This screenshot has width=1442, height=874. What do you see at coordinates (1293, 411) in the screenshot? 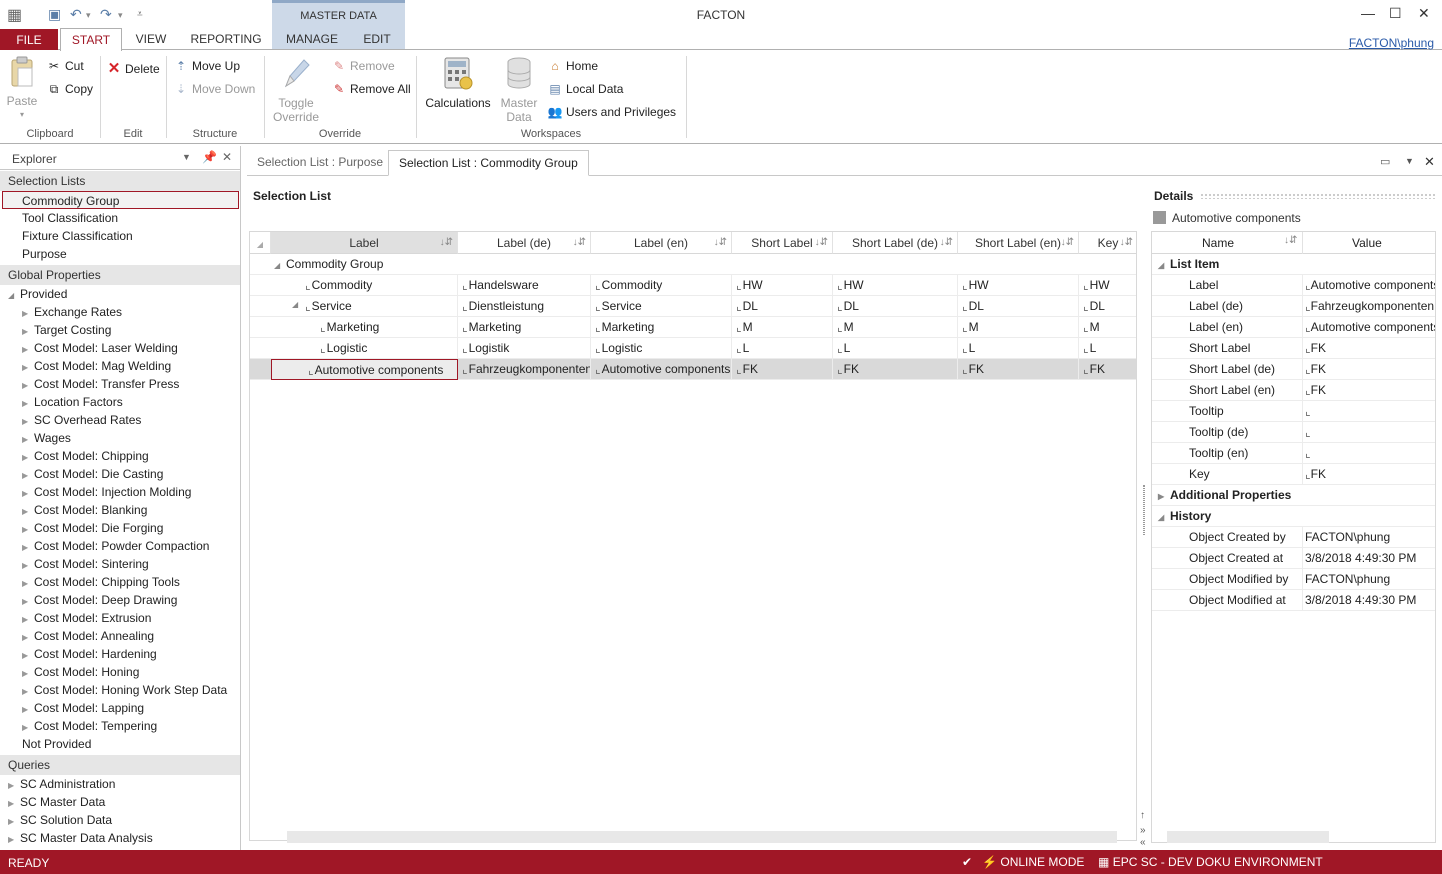
I see `property-row: Tooltip ⌞` at bounding box center [1293, 411].